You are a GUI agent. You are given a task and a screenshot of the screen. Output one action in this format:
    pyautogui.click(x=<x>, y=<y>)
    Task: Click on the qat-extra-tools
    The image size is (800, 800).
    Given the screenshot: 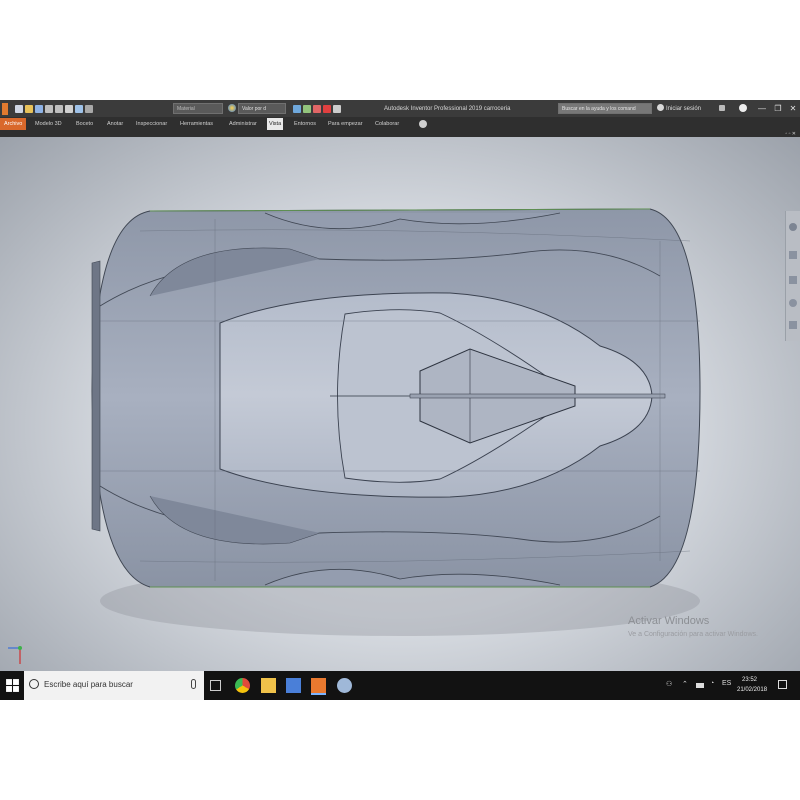 What is the action you would take?
    pyautogui.click(x=317, y=108)
    